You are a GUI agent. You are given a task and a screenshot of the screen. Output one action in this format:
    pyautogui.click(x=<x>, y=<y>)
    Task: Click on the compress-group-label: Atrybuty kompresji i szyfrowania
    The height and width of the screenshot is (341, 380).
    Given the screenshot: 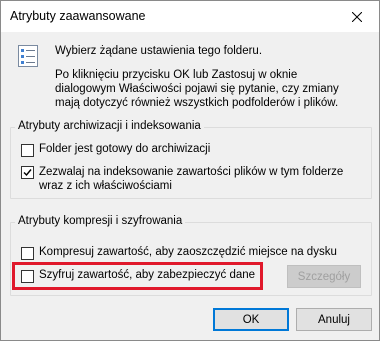 What is the action you would take?
    pyautogui.click(x=100, y=221)
    